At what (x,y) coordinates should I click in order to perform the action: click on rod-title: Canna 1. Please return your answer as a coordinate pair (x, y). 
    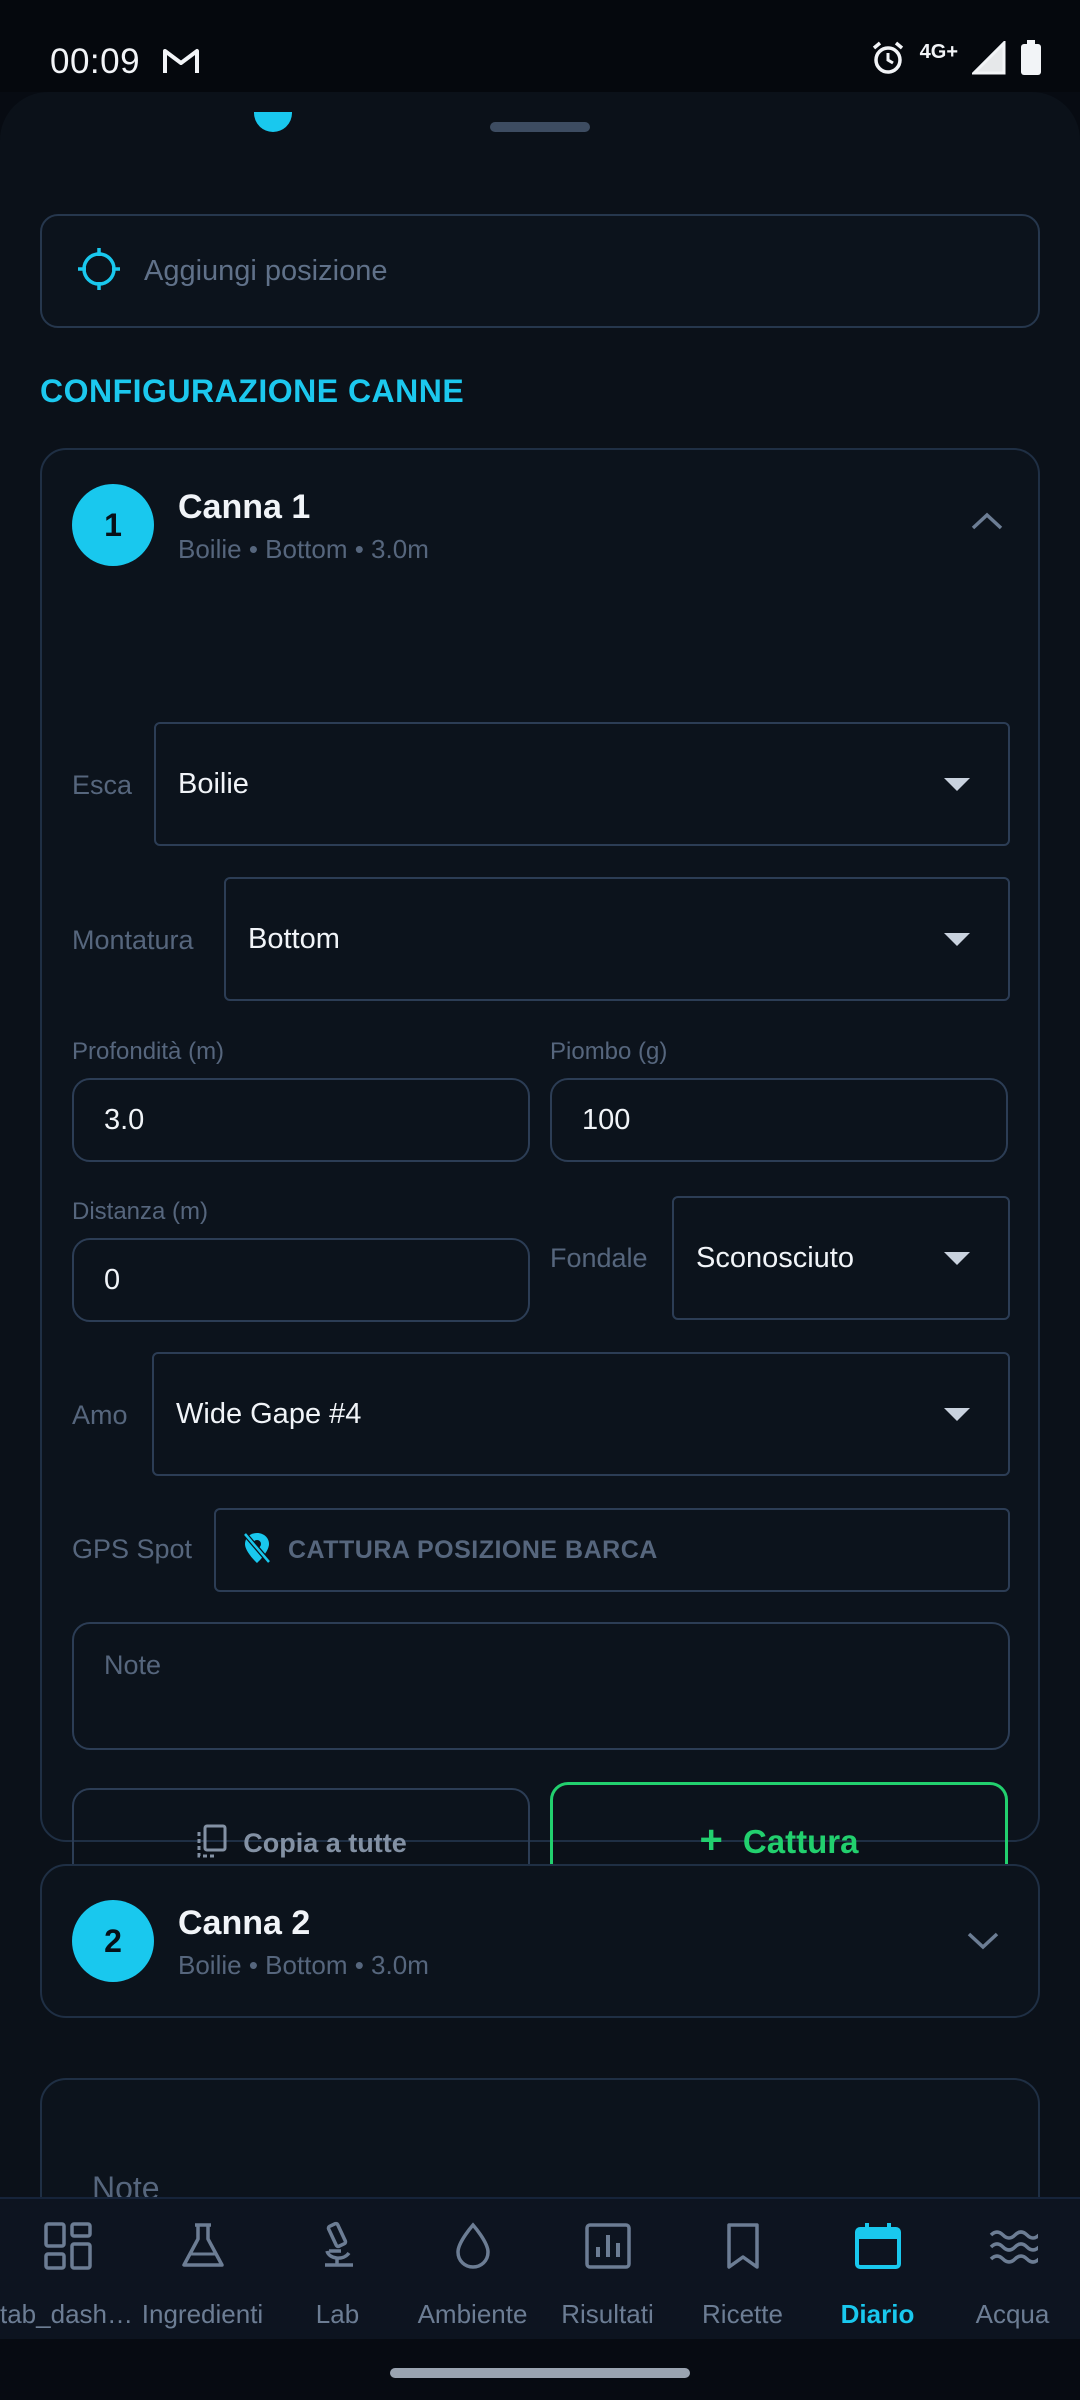
    Looking at the image, I should click on (244, 507).